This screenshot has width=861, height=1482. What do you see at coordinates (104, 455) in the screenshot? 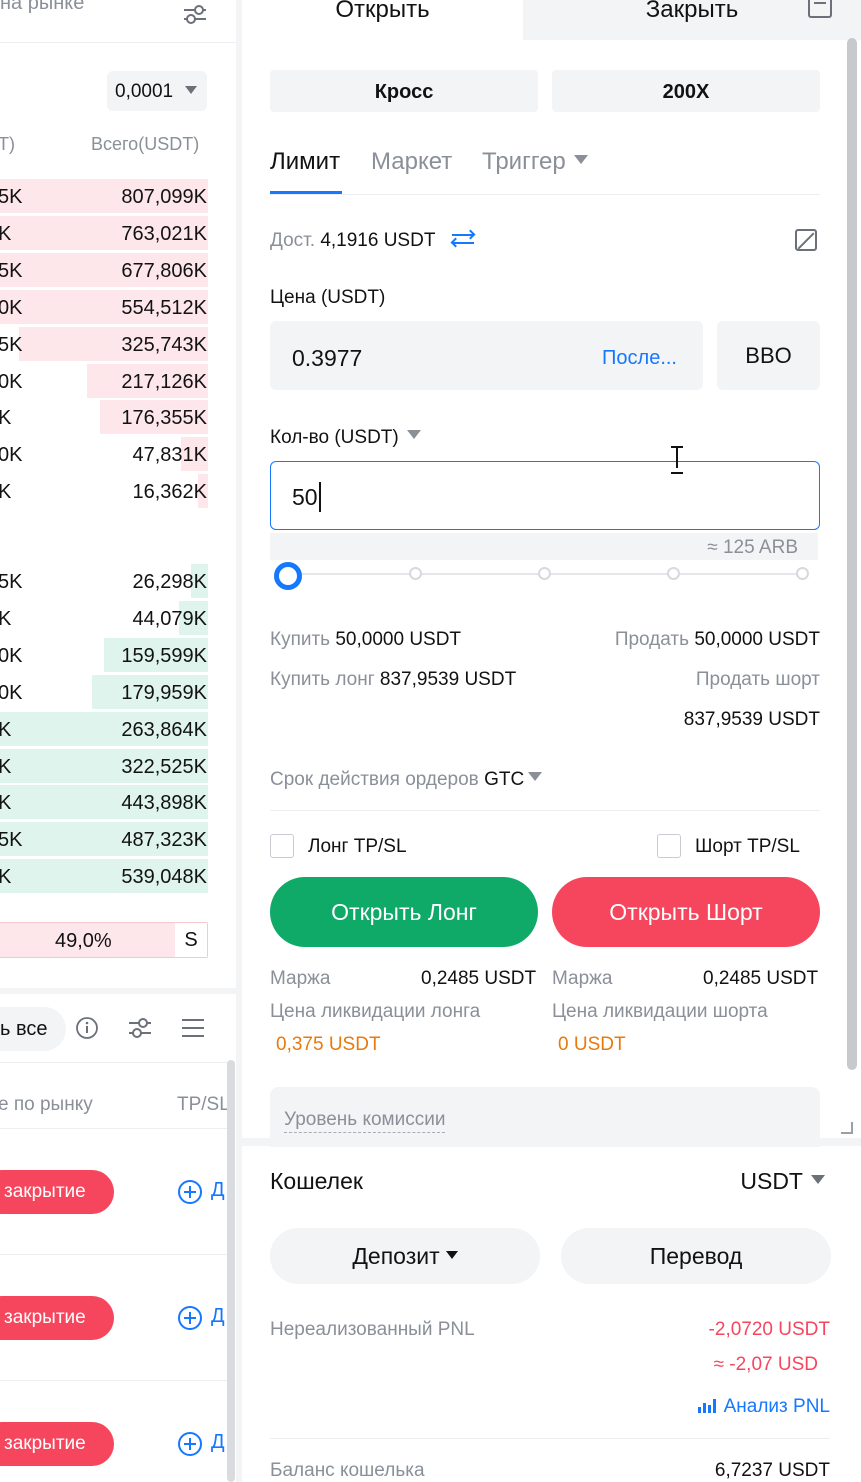
I see `ask-row: 0K 47,831K` at bounding box center [104, 455].